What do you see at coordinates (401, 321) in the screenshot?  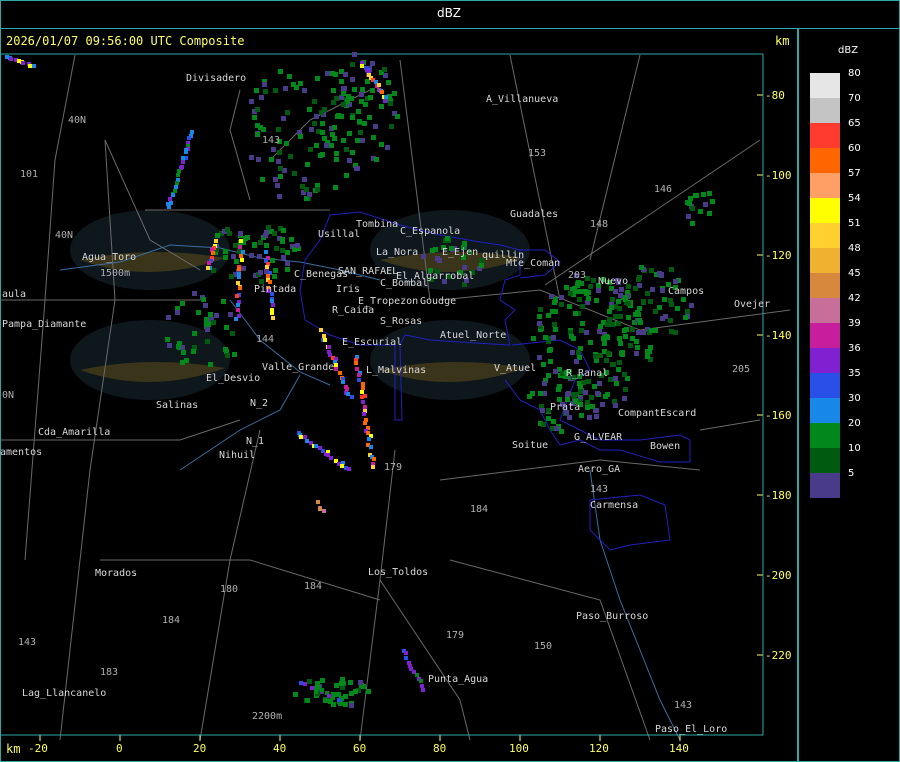 I see `place-label: S_Rosas` at bounding box center [401, 321].